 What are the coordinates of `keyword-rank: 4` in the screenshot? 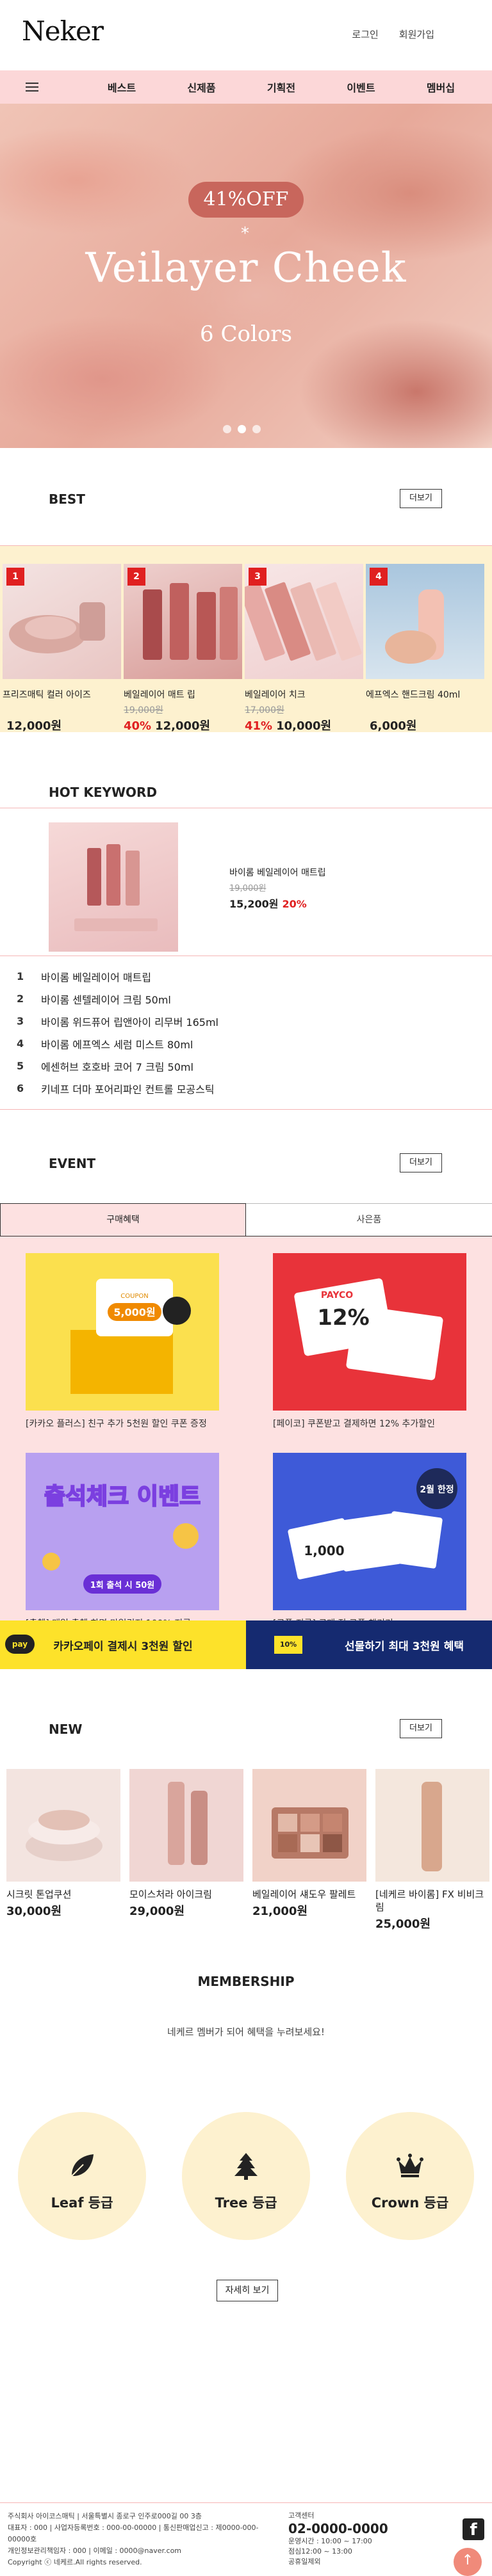 It's located at (20, 1043).